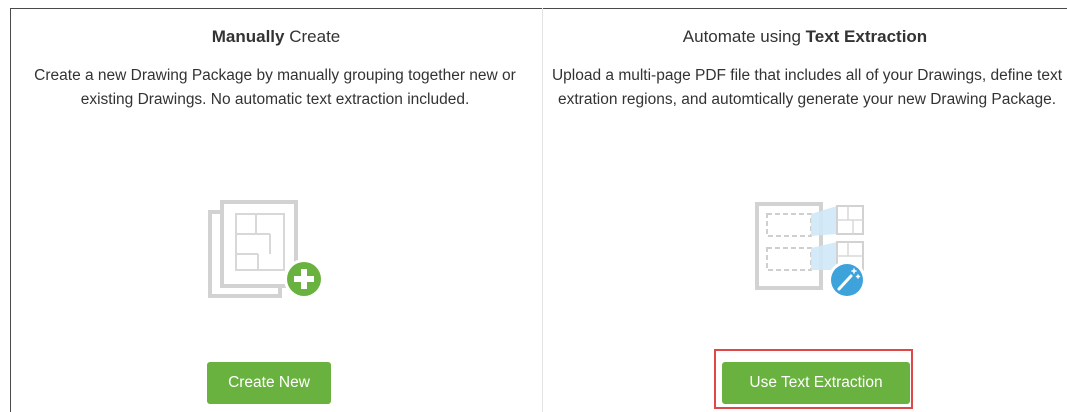 The width and height of the screenshot is (1067, 412). What do you see at coordinates (248, 36) in the screenshot?
I see `manual-title-strong: Manually` at bounding box center [248, 36].